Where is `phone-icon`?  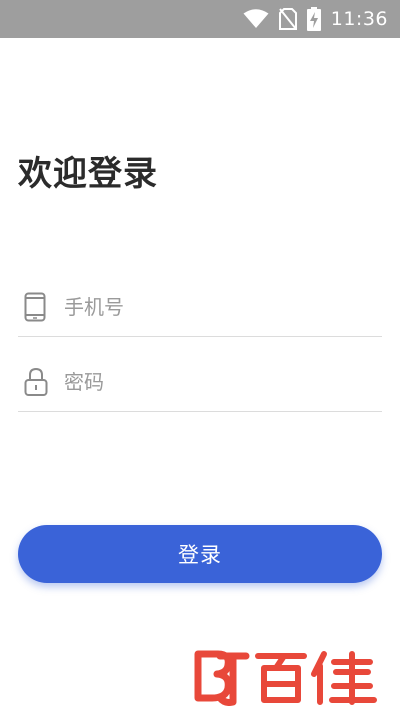
phone-icon is located at coordinates (38, 307).